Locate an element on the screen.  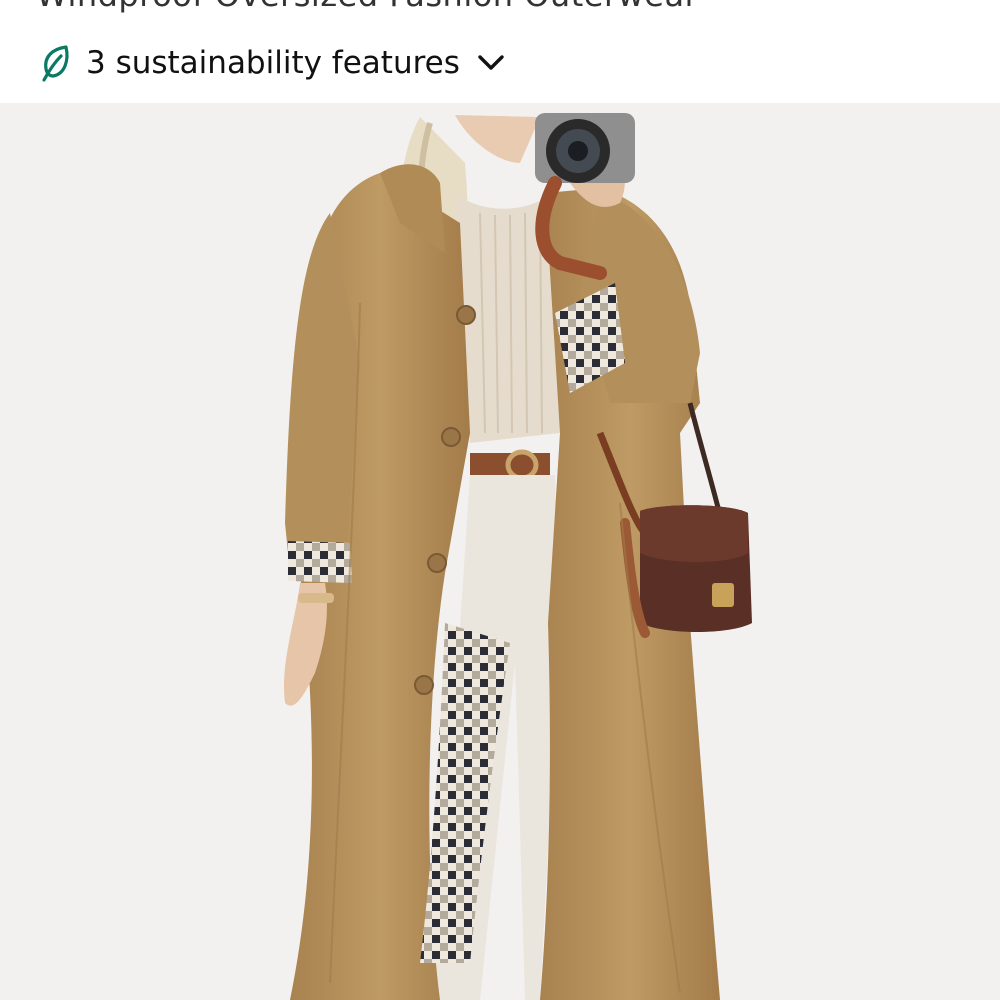
sustainability-label: 3 sustainability features is located at coordinates (273, 62).